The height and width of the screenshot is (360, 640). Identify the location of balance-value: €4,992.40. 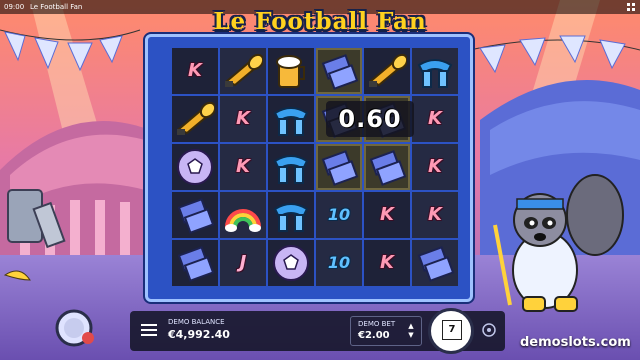
(199, 334).